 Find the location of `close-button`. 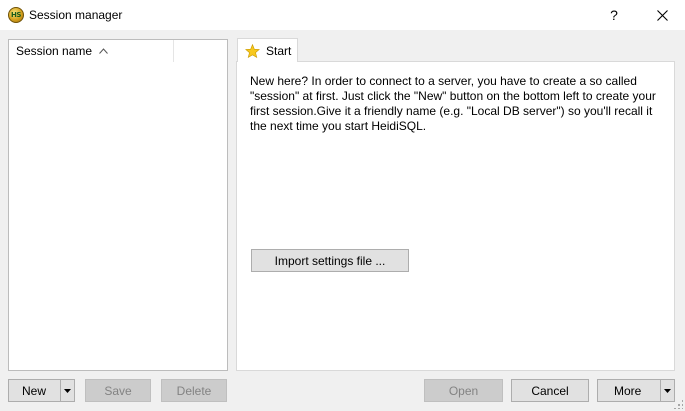

close-button is located at coordinates (662, 15).